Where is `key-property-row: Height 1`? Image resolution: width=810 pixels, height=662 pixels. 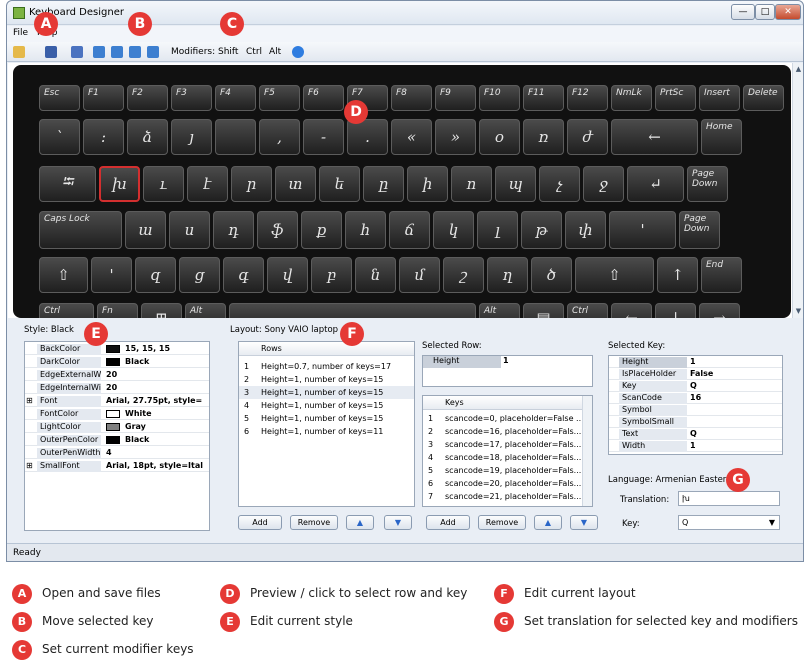 key-property-row: Height 1 is located at coordinates (695, 362).